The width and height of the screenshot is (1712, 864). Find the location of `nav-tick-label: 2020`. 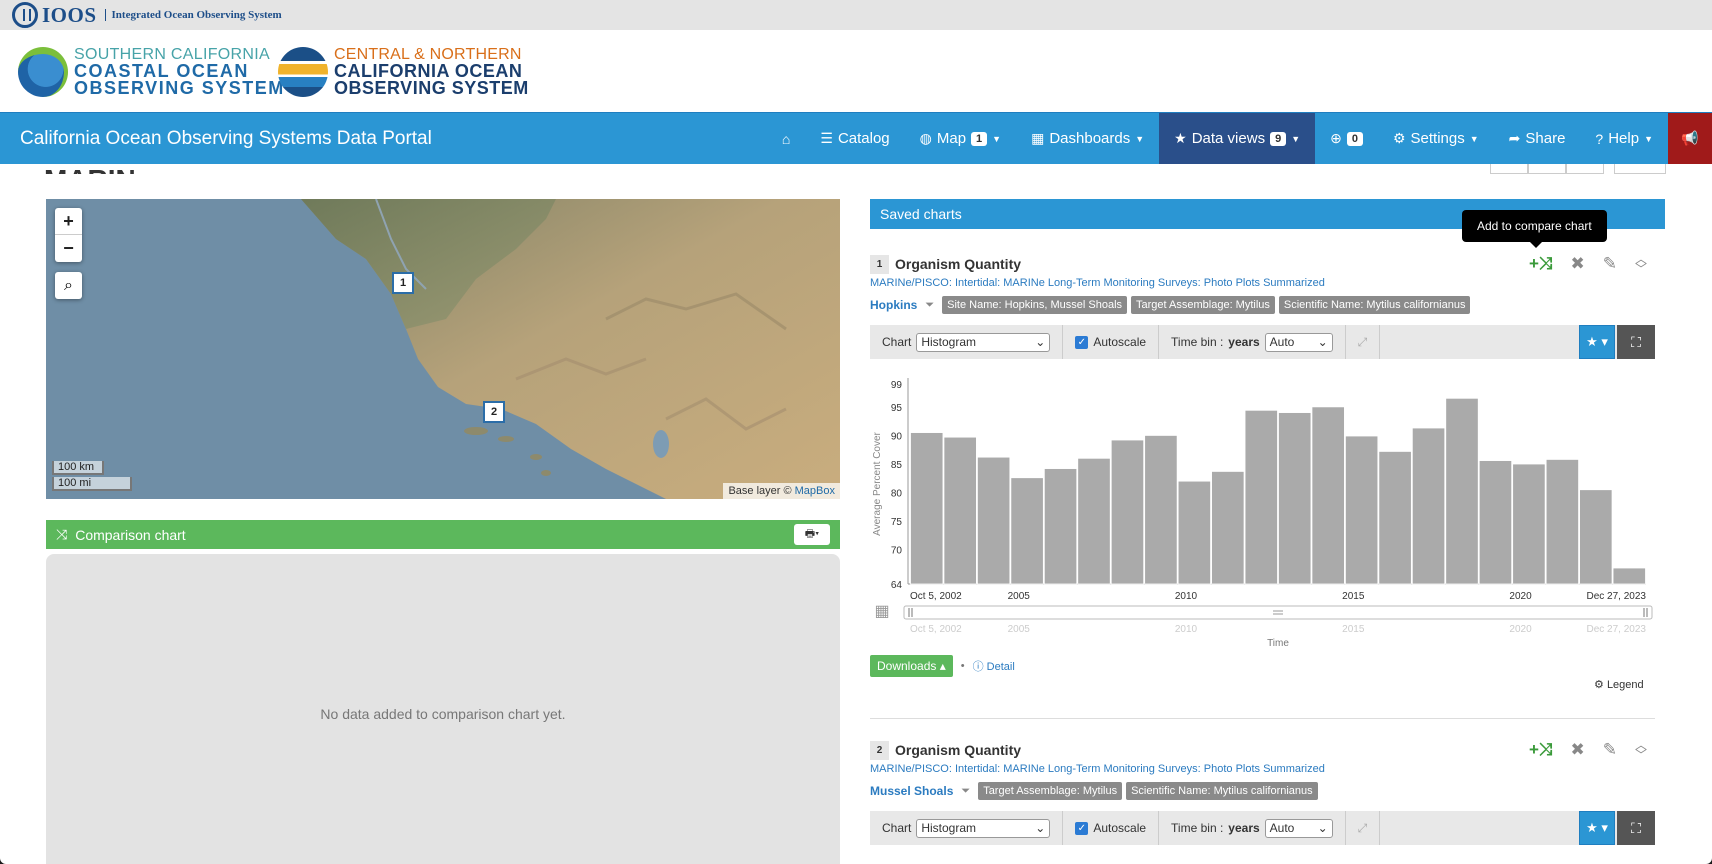

nav-tick-label: 2020 is located at coordinates (1520, 629).